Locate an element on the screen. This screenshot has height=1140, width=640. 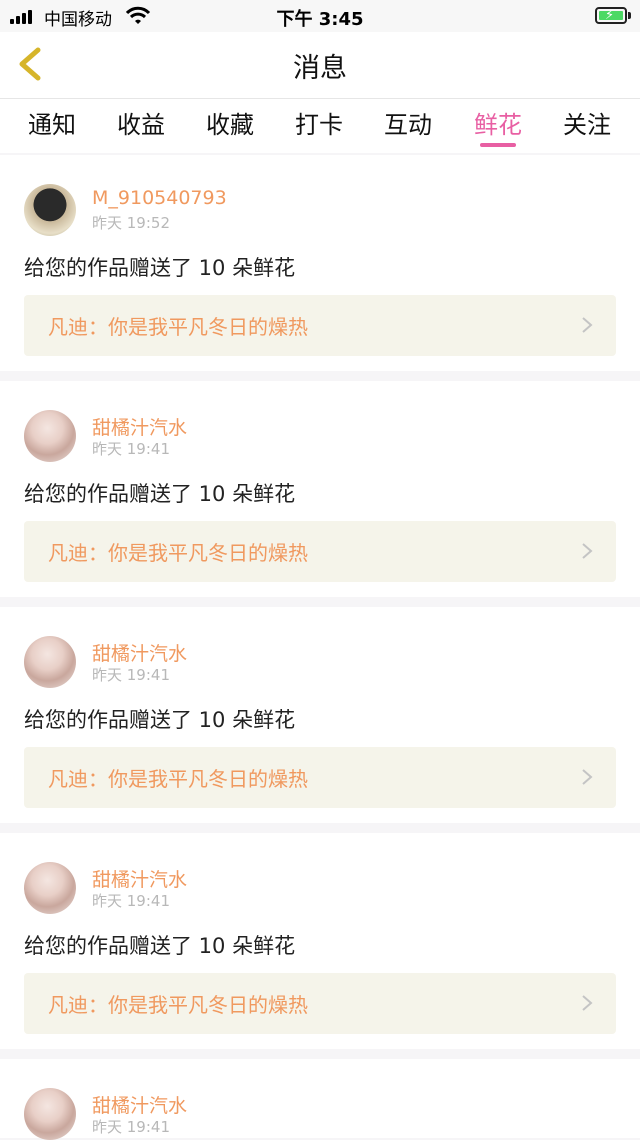
tab-flowers: 鲜花 is located at coordinates (498, 126).